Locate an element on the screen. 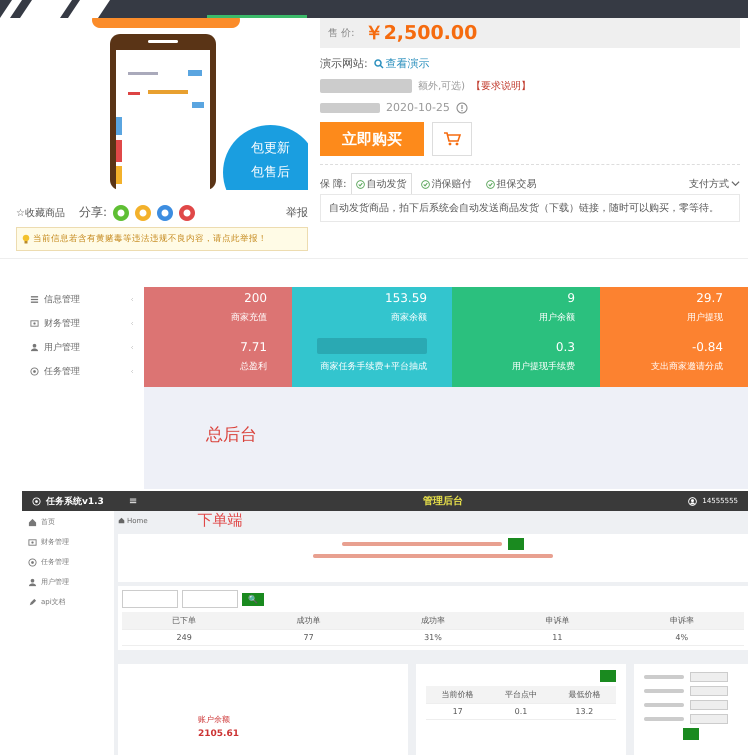 The image size is (748, 755). guarantee-tab: 担保交易 is located at coordinates (511, 183).